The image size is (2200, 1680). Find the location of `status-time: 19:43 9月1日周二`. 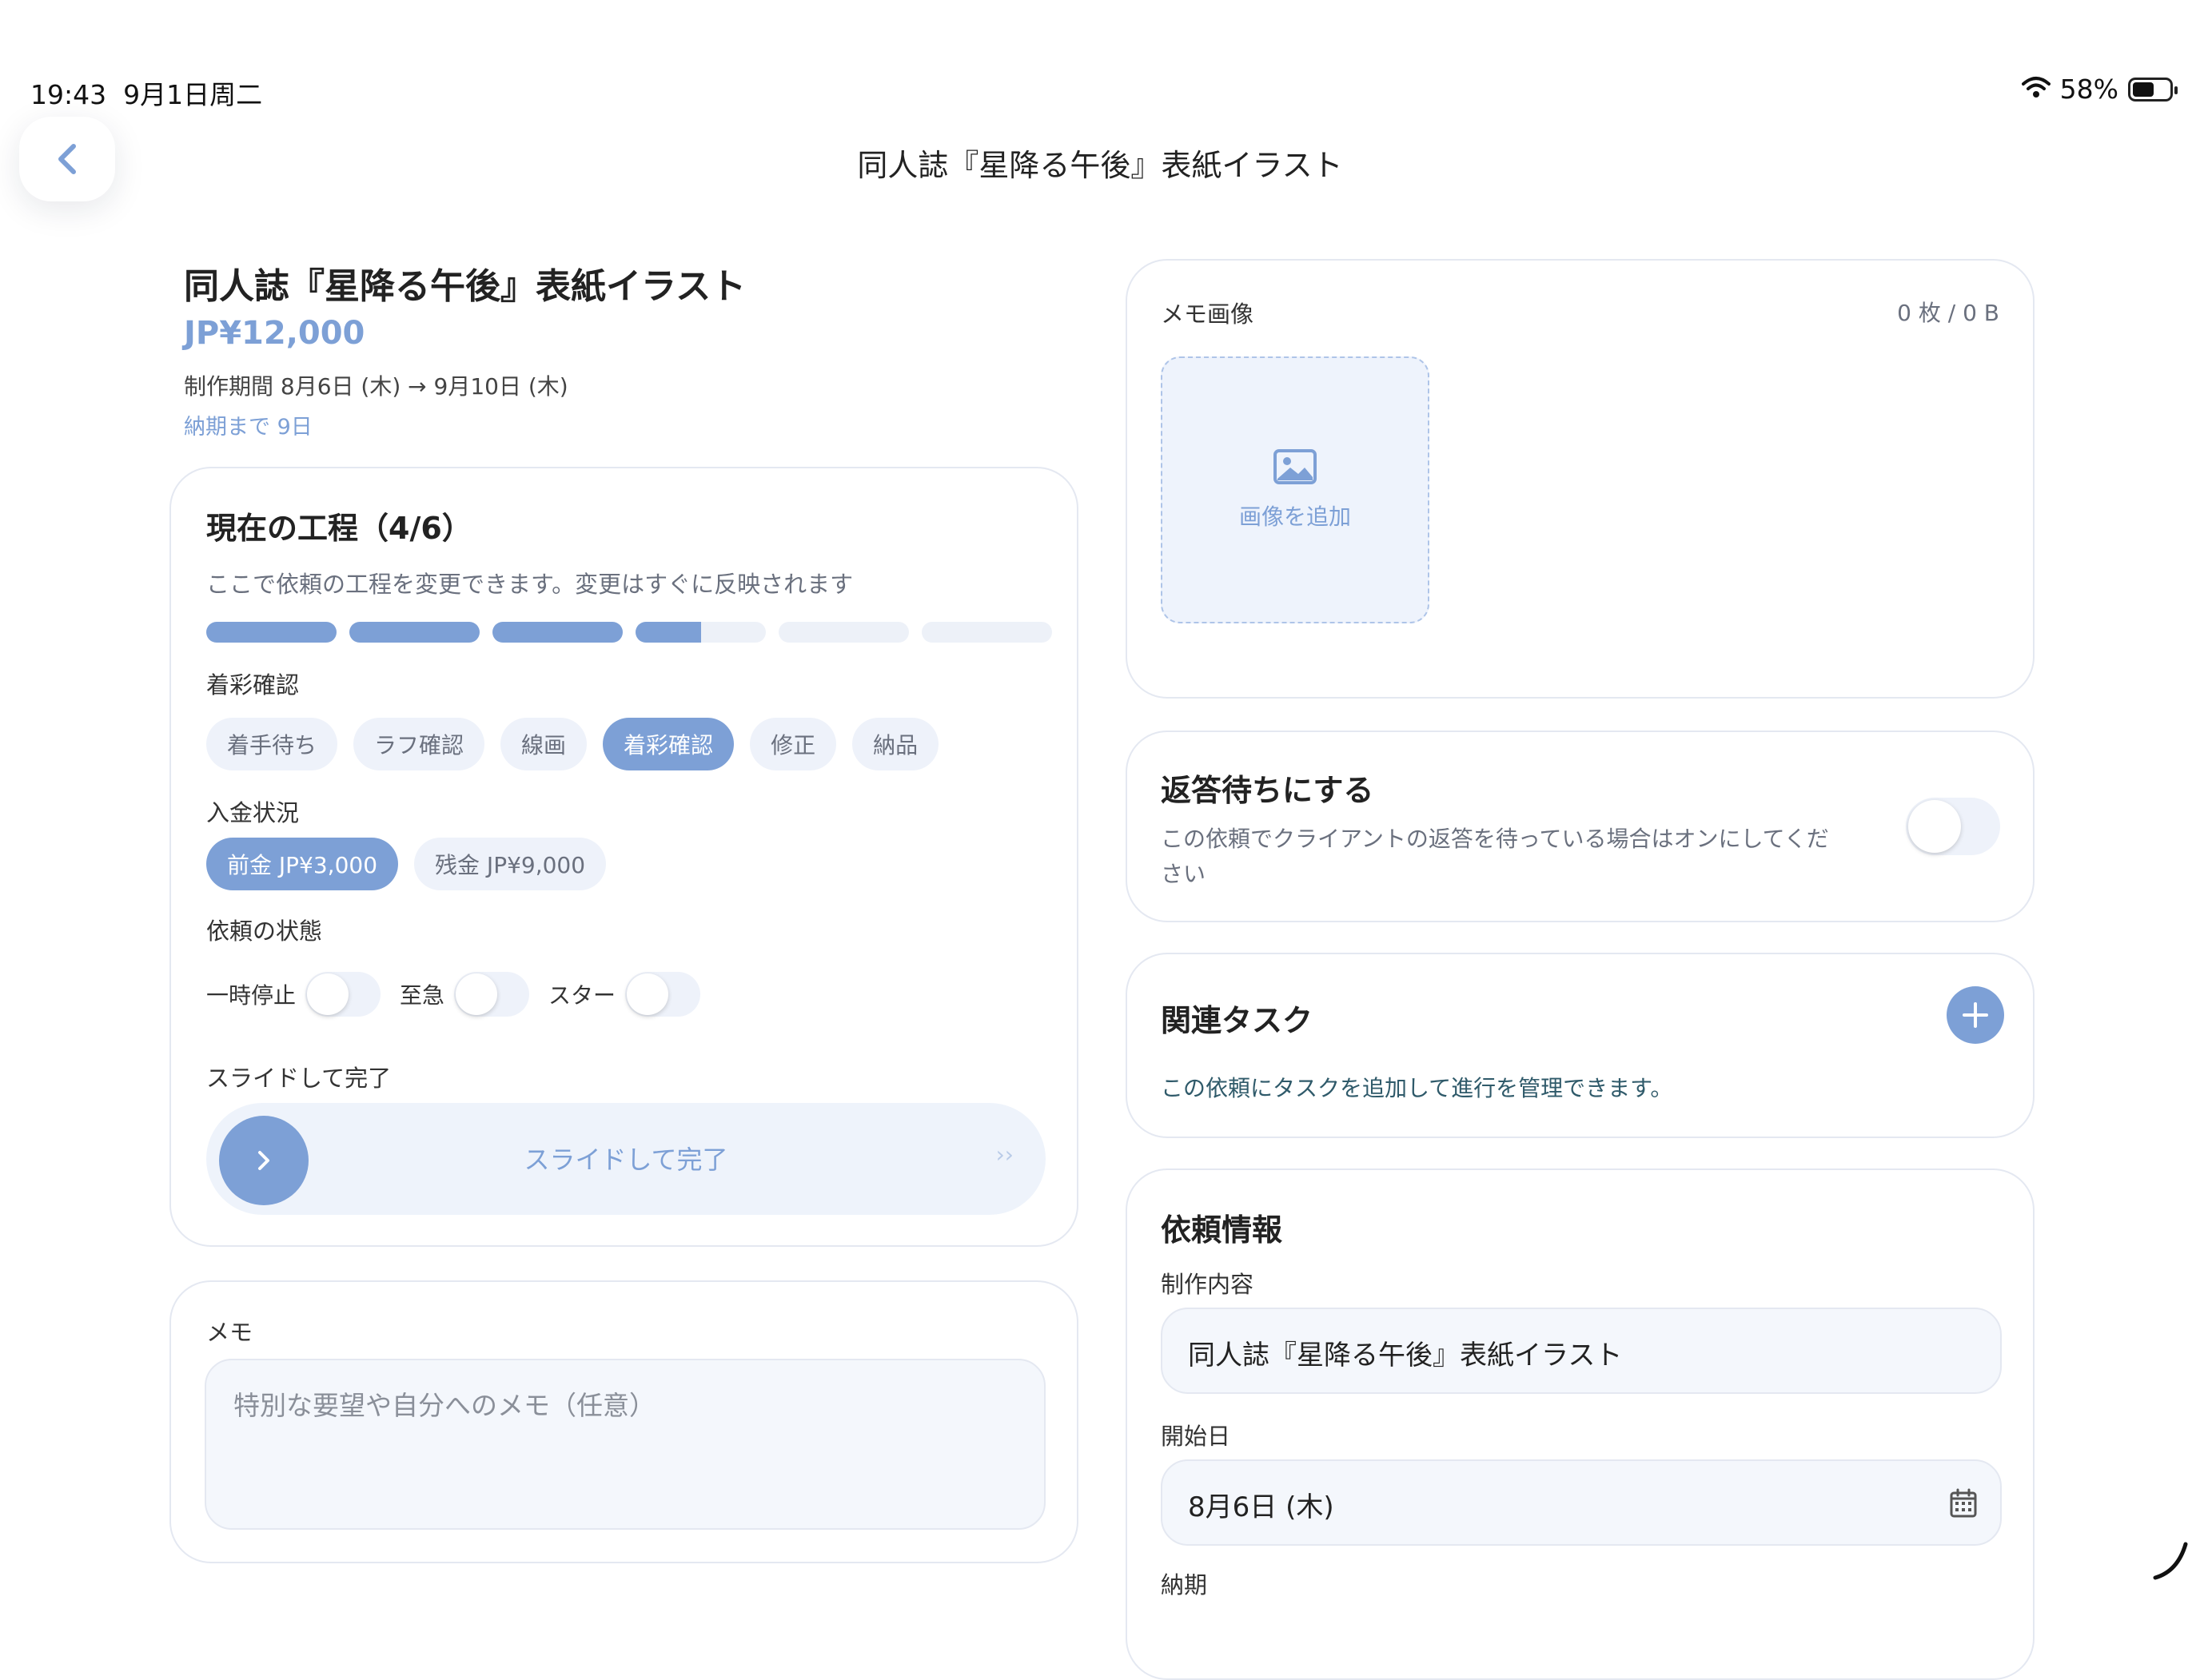

status-time: 19:43 9月1日周二 is located at coordinates (146, 94).